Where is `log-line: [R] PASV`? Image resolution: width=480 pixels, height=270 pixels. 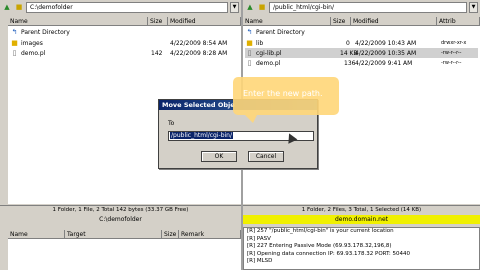
log-line: [R] PASV is located at coordinates (259, 238).